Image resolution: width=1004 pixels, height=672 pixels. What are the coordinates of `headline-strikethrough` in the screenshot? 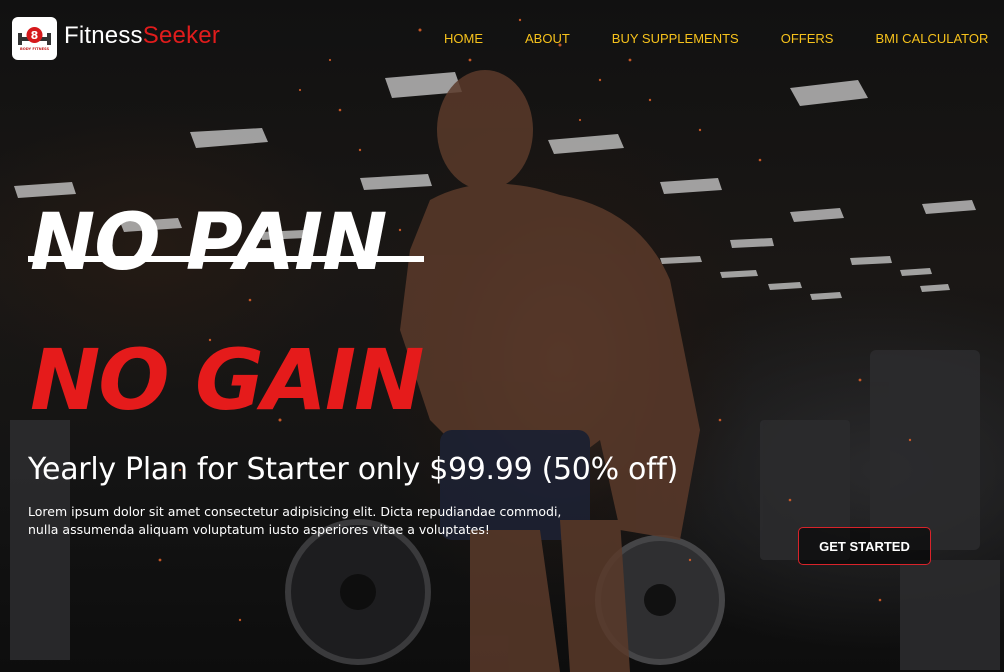 It's located at (226, 259).